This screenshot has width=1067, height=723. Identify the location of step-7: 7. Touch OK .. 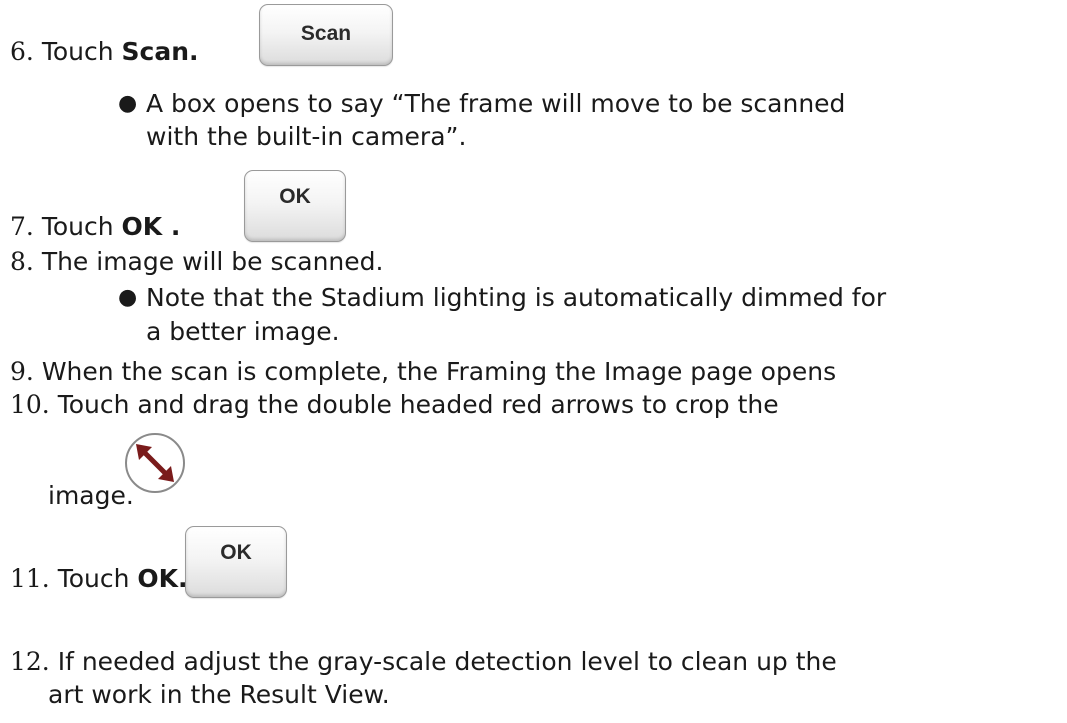
(95, 227).